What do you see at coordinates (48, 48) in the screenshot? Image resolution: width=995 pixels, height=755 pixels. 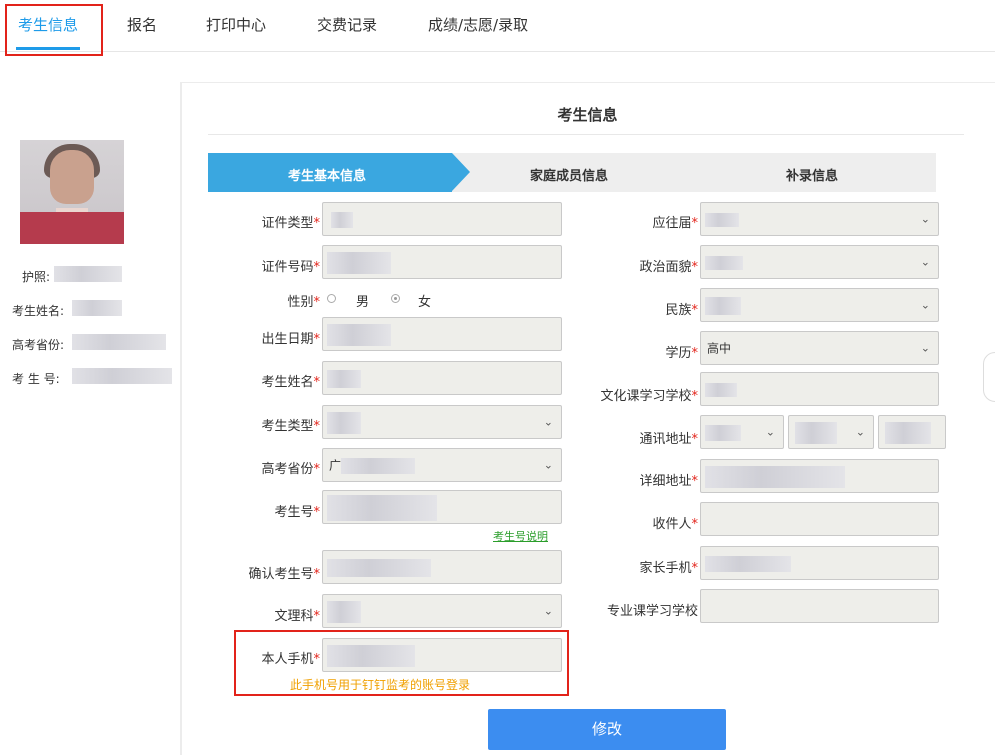 I see `active-tab-indicator` at bounding box center [48, 48].